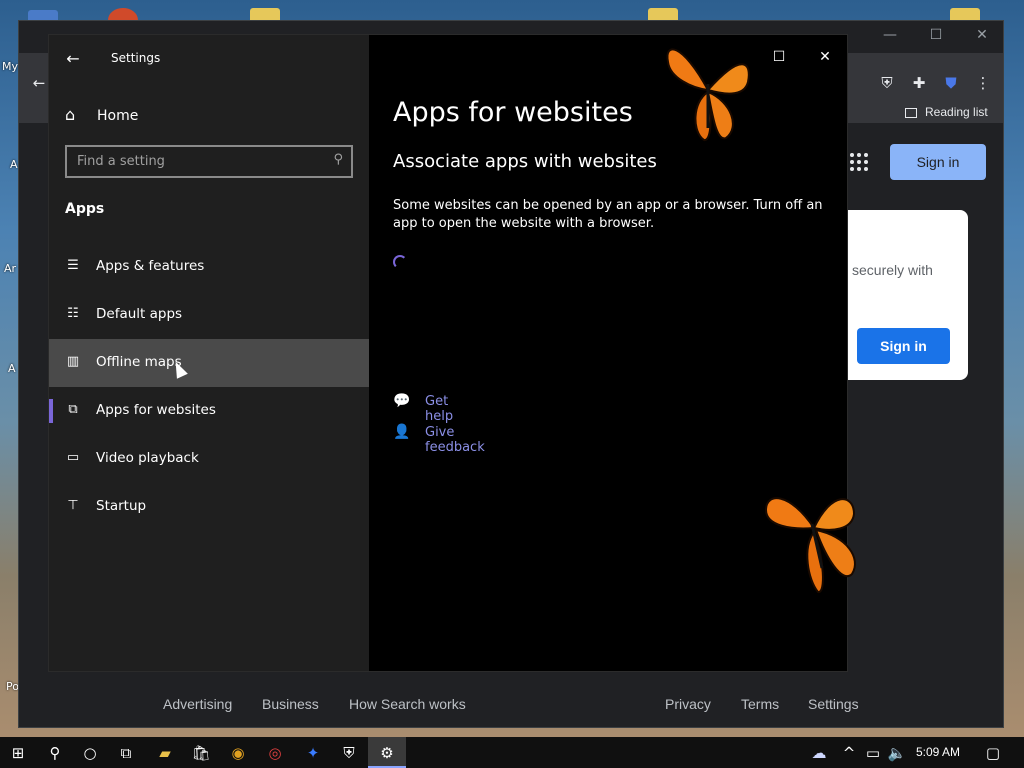  I want to click on window-title: Settings, so click(136, 58).